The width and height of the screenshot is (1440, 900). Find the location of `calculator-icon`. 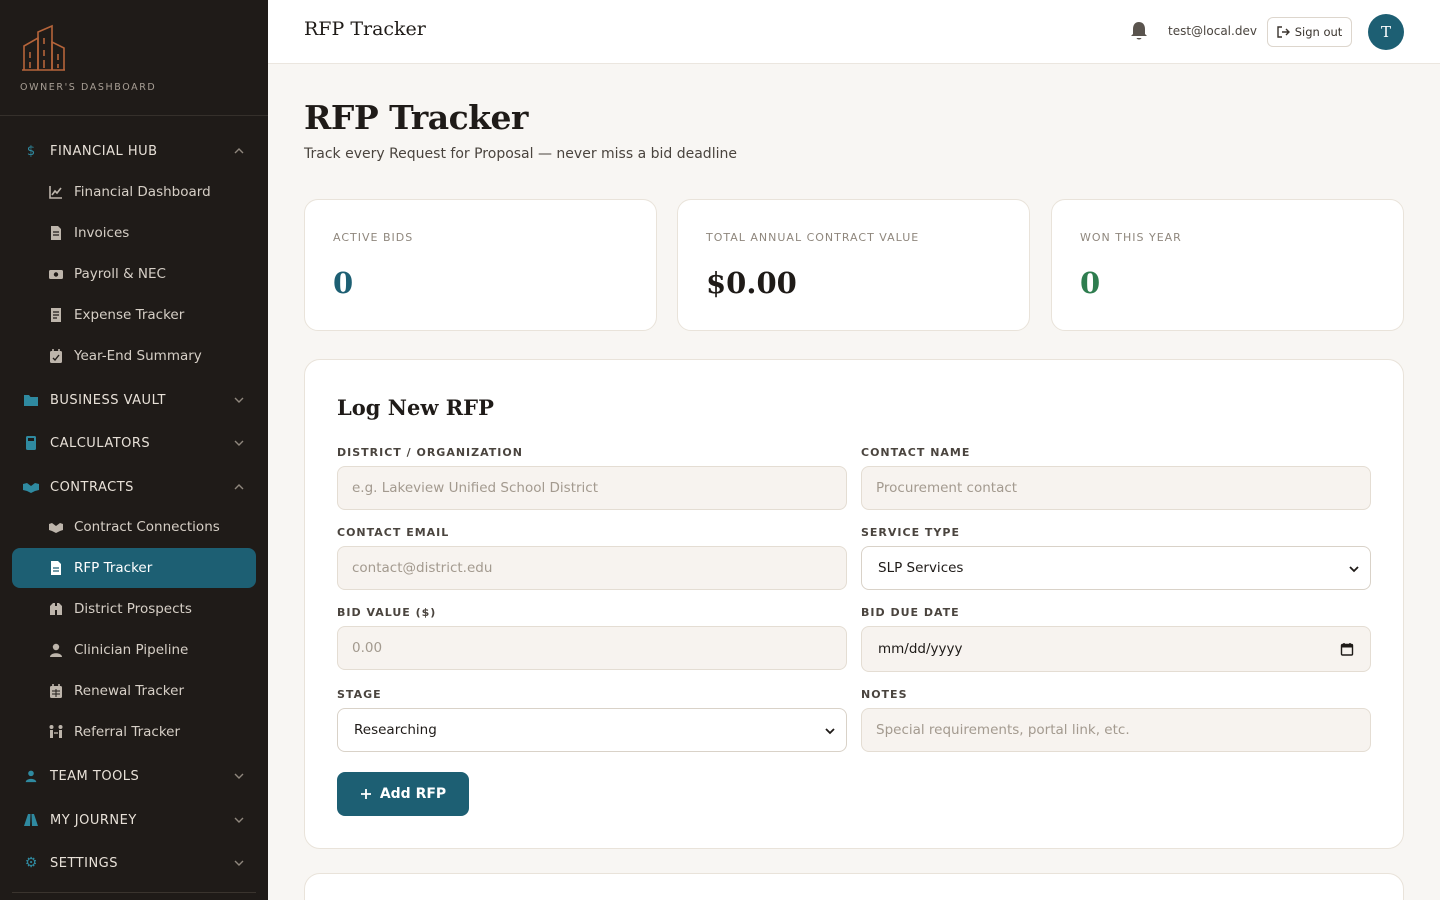

calculator-icon is located at coordinates (31, 443).